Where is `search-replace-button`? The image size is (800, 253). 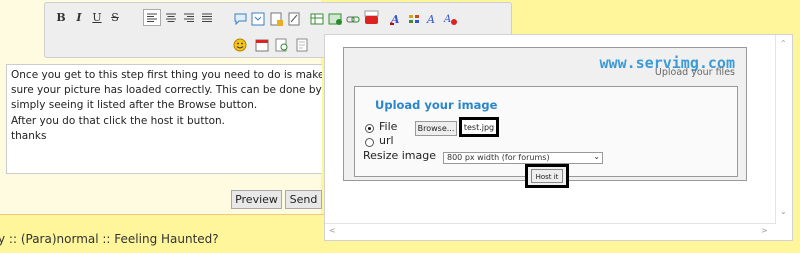
search-replace-button is located at coordinates (282, 44).